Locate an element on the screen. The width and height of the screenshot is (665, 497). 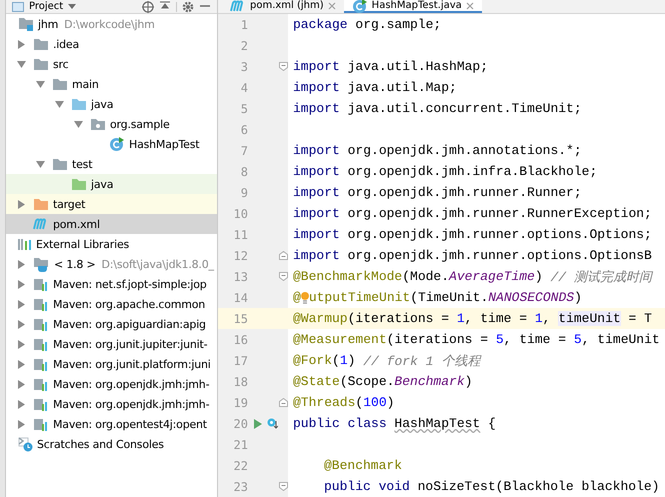
code-text: org.sample; is located at coordinates (398, 24).